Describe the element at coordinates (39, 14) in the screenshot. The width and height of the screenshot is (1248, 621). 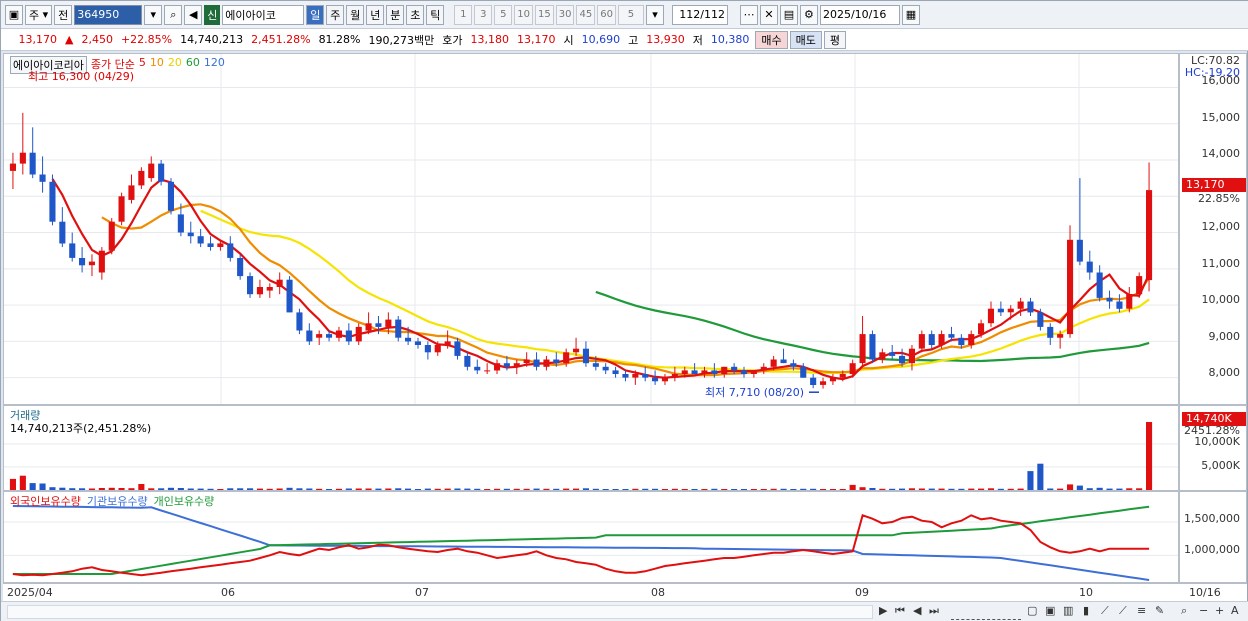
I see `market-select: 주 ▾` at that location.